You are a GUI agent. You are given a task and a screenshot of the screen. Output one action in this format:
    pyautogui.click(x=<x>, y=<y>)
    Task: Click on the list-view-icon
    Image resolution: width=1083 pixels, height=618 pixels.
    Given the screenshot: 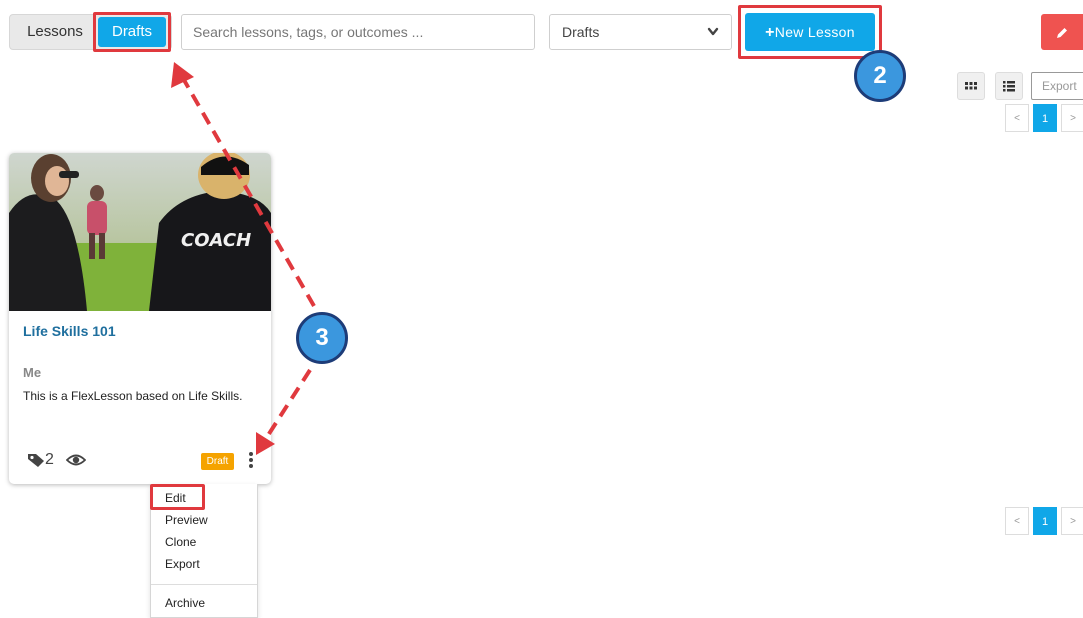 What is the action you would take?
    pyautogui.click(x=1009, y=86)
    